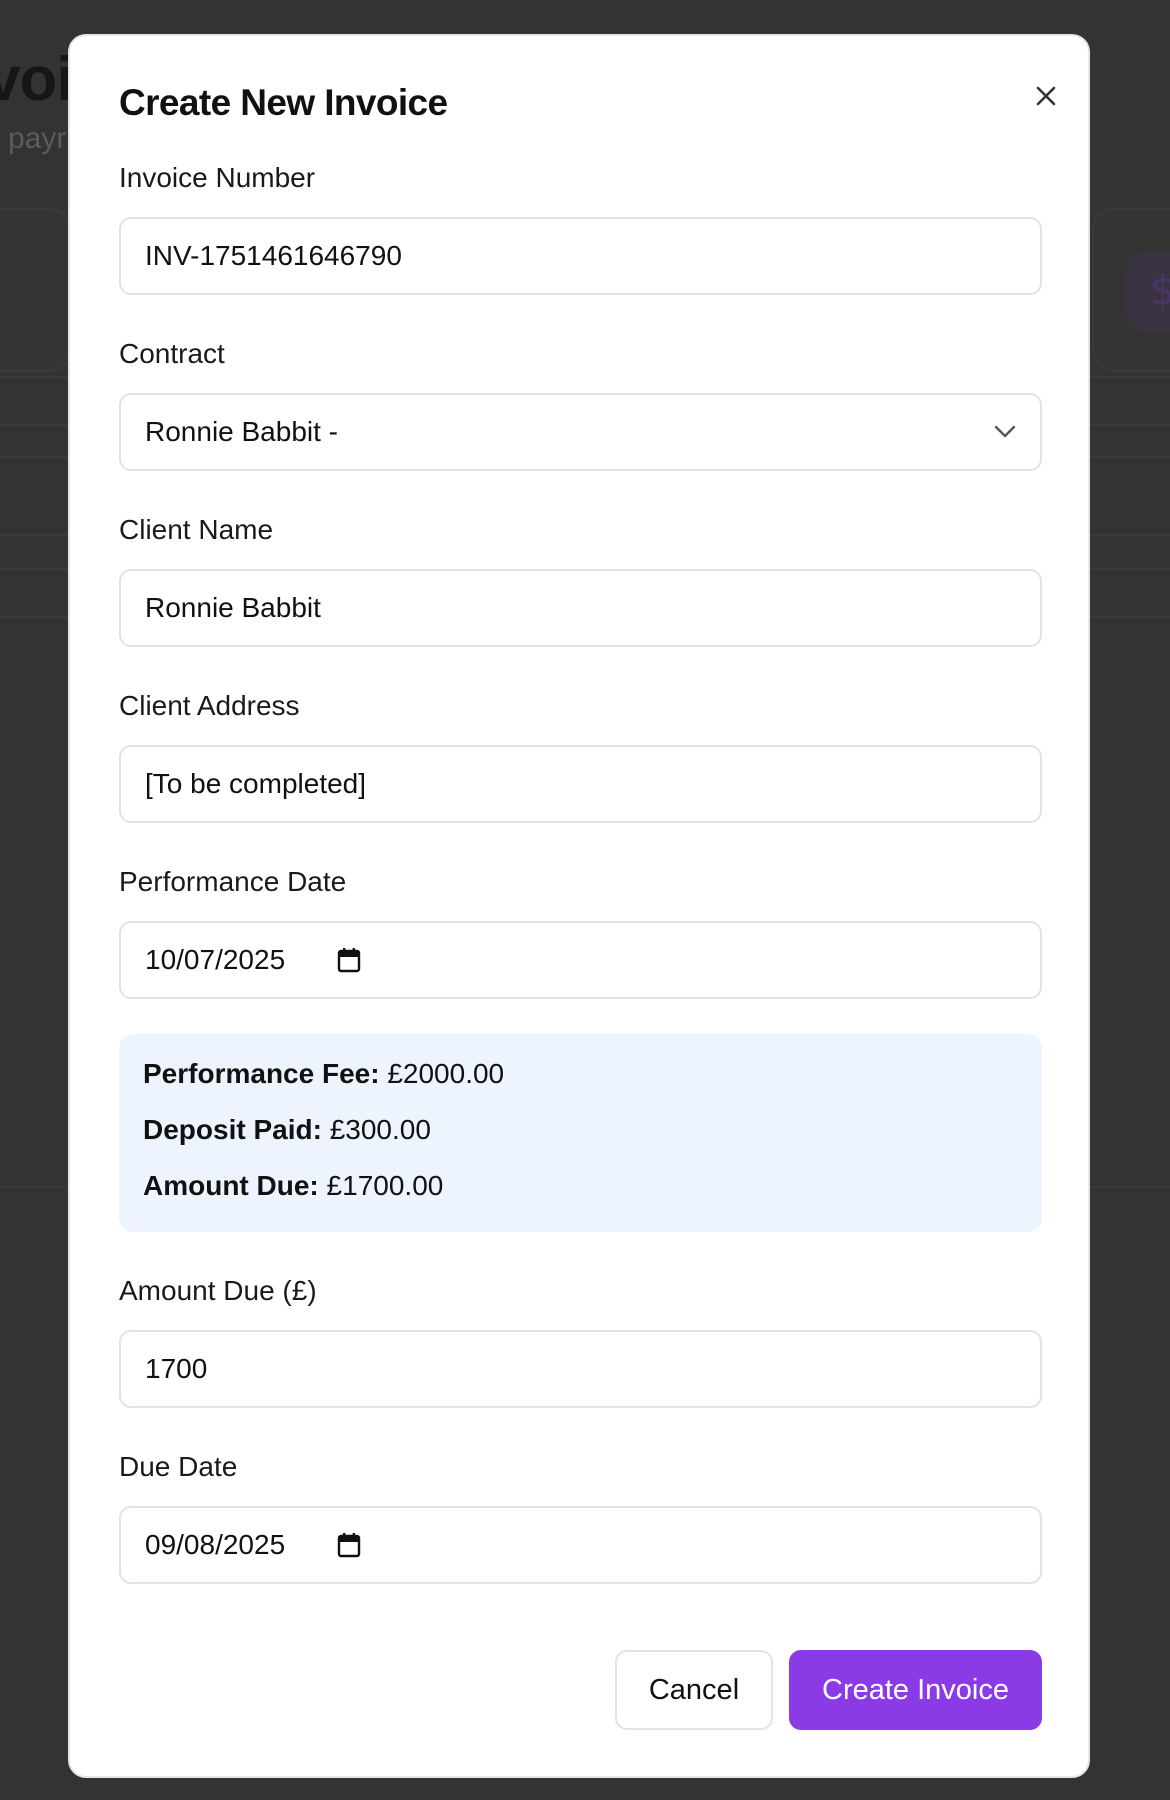  I want to click on cancel-button: Cancel, so click(694, 1690).